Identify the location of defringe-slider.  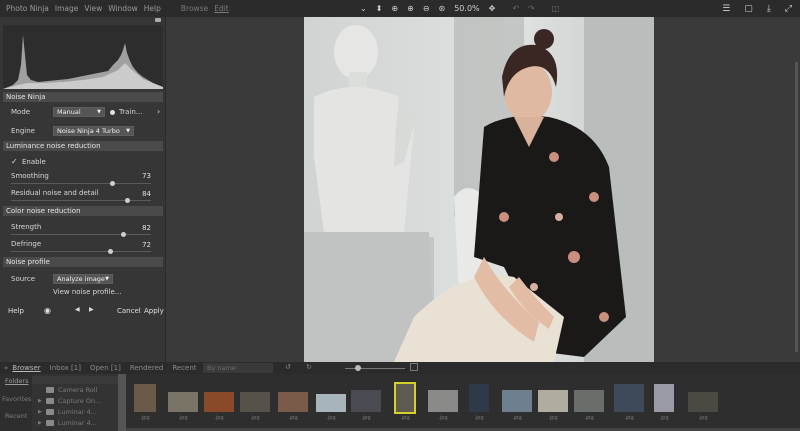
(81, 251).